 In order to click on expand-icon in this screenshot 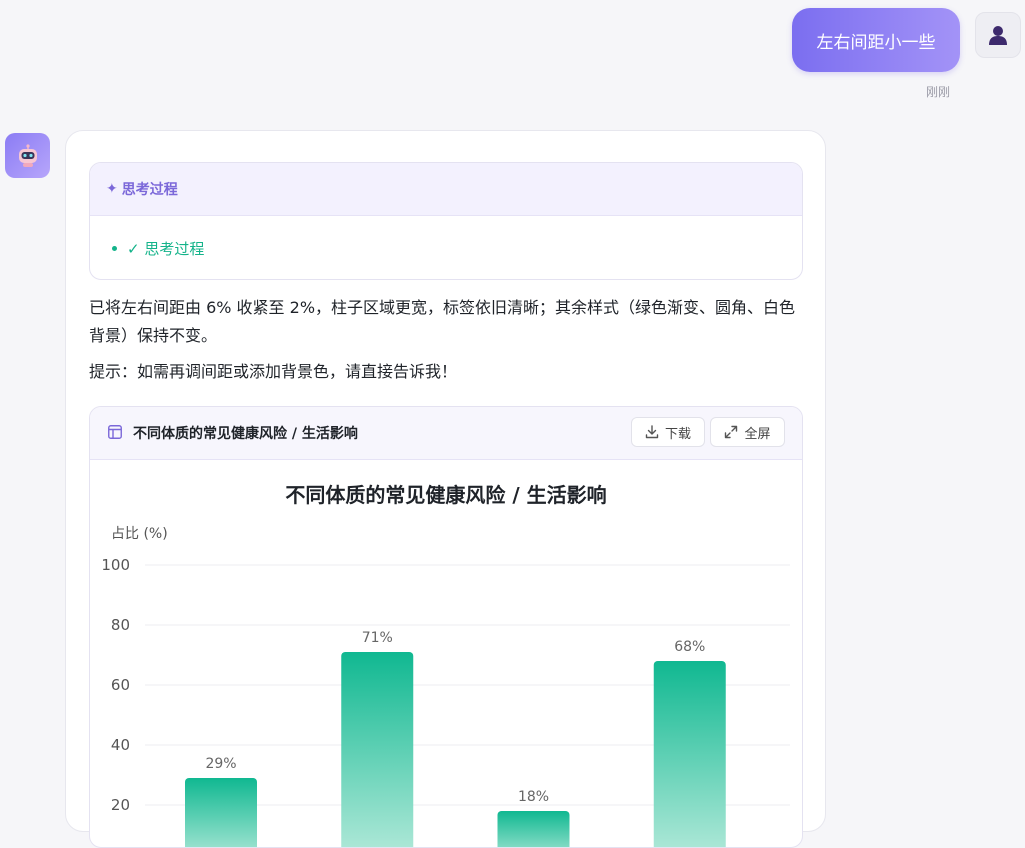, I will do `click(731, 432)`.